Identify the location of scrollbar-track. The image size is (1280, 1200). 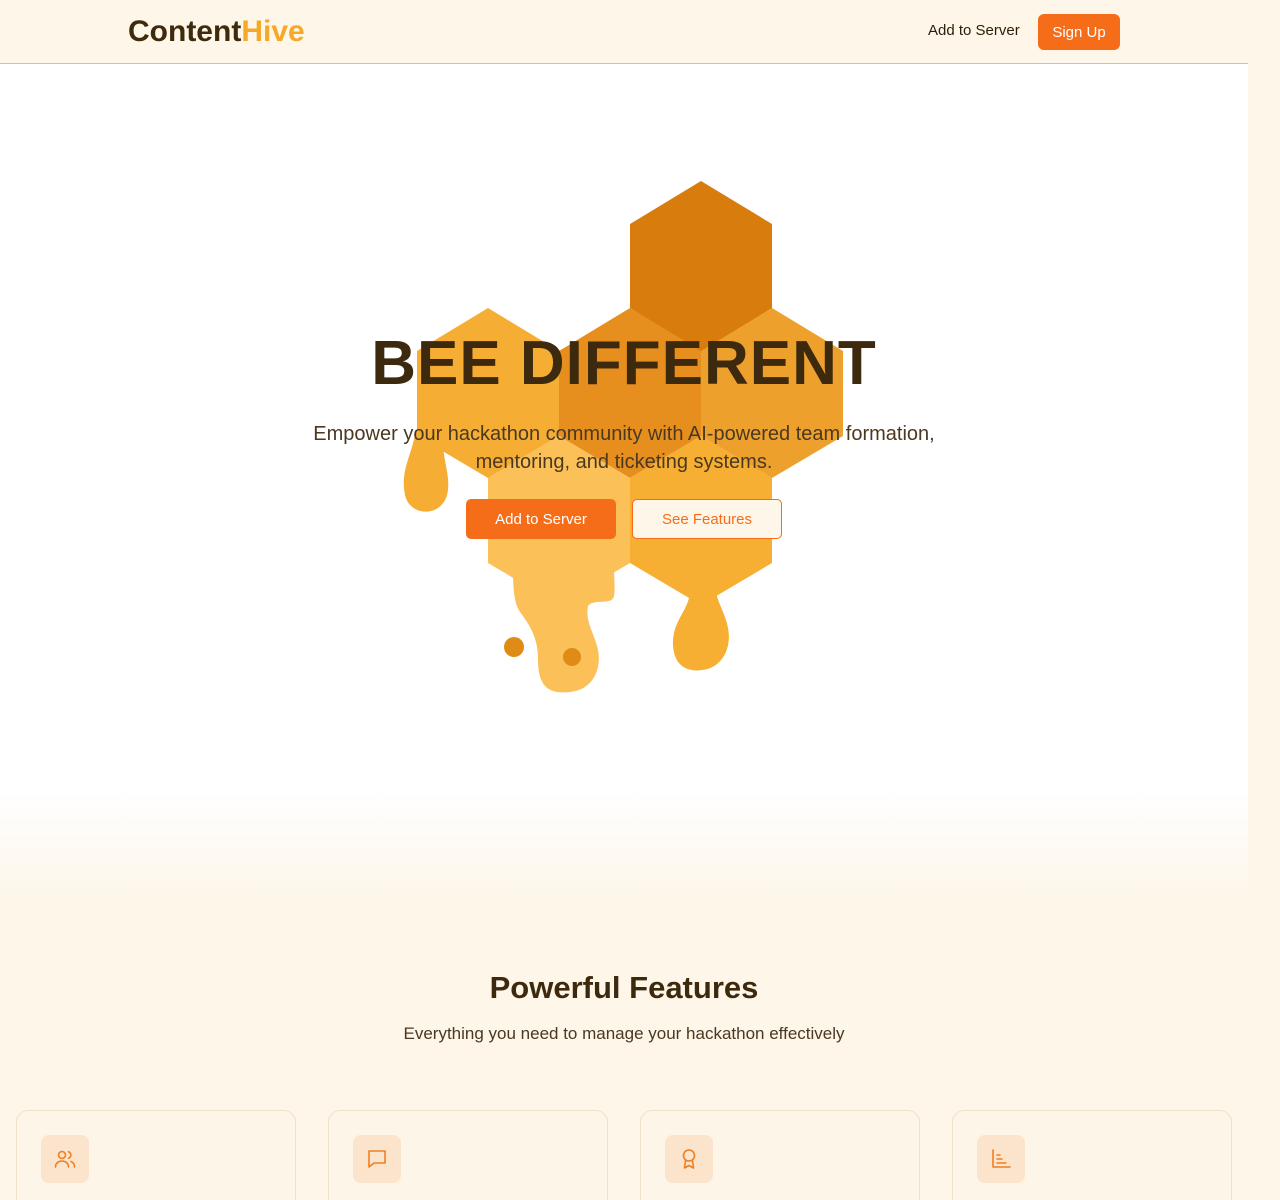
(1264, 600).